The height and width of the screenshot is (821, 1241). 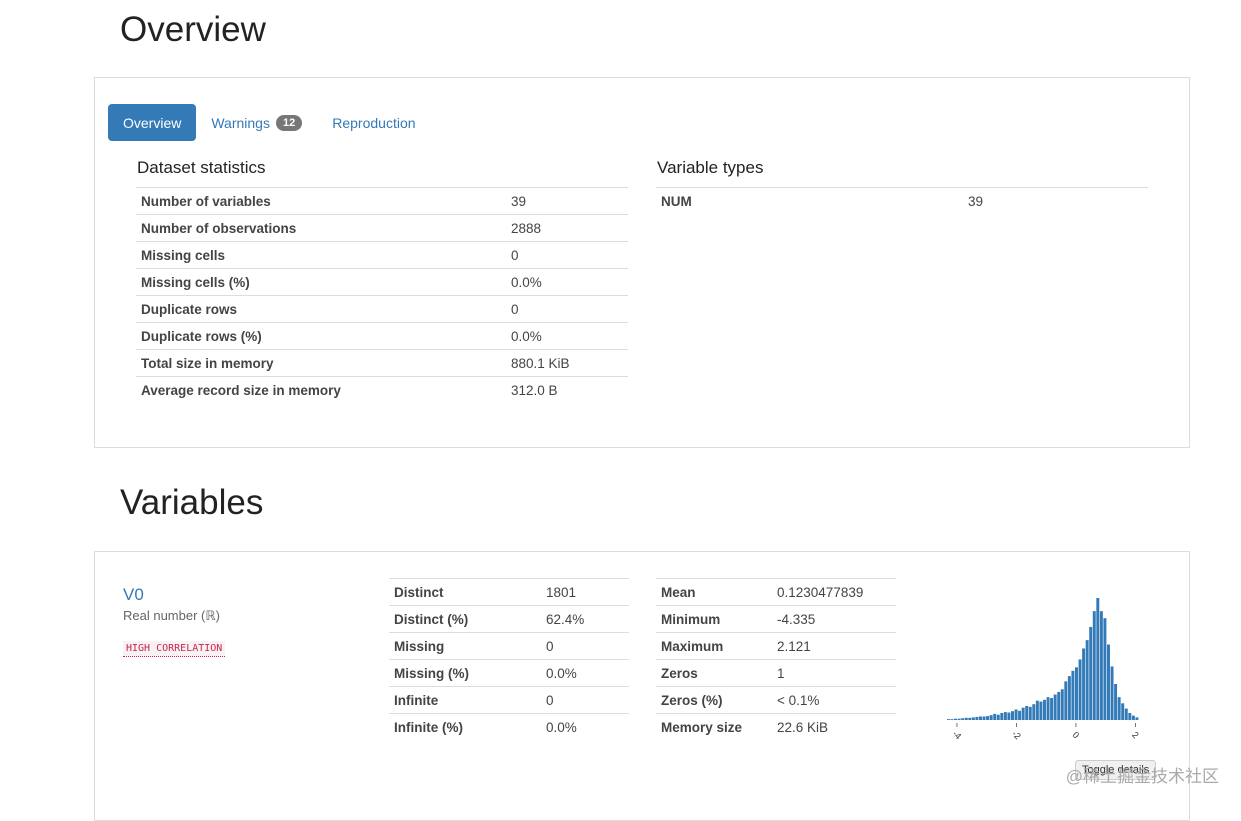 I want to click on variable-stat-row: Infinite (%) 0.0%, so click(x=509, y=726).